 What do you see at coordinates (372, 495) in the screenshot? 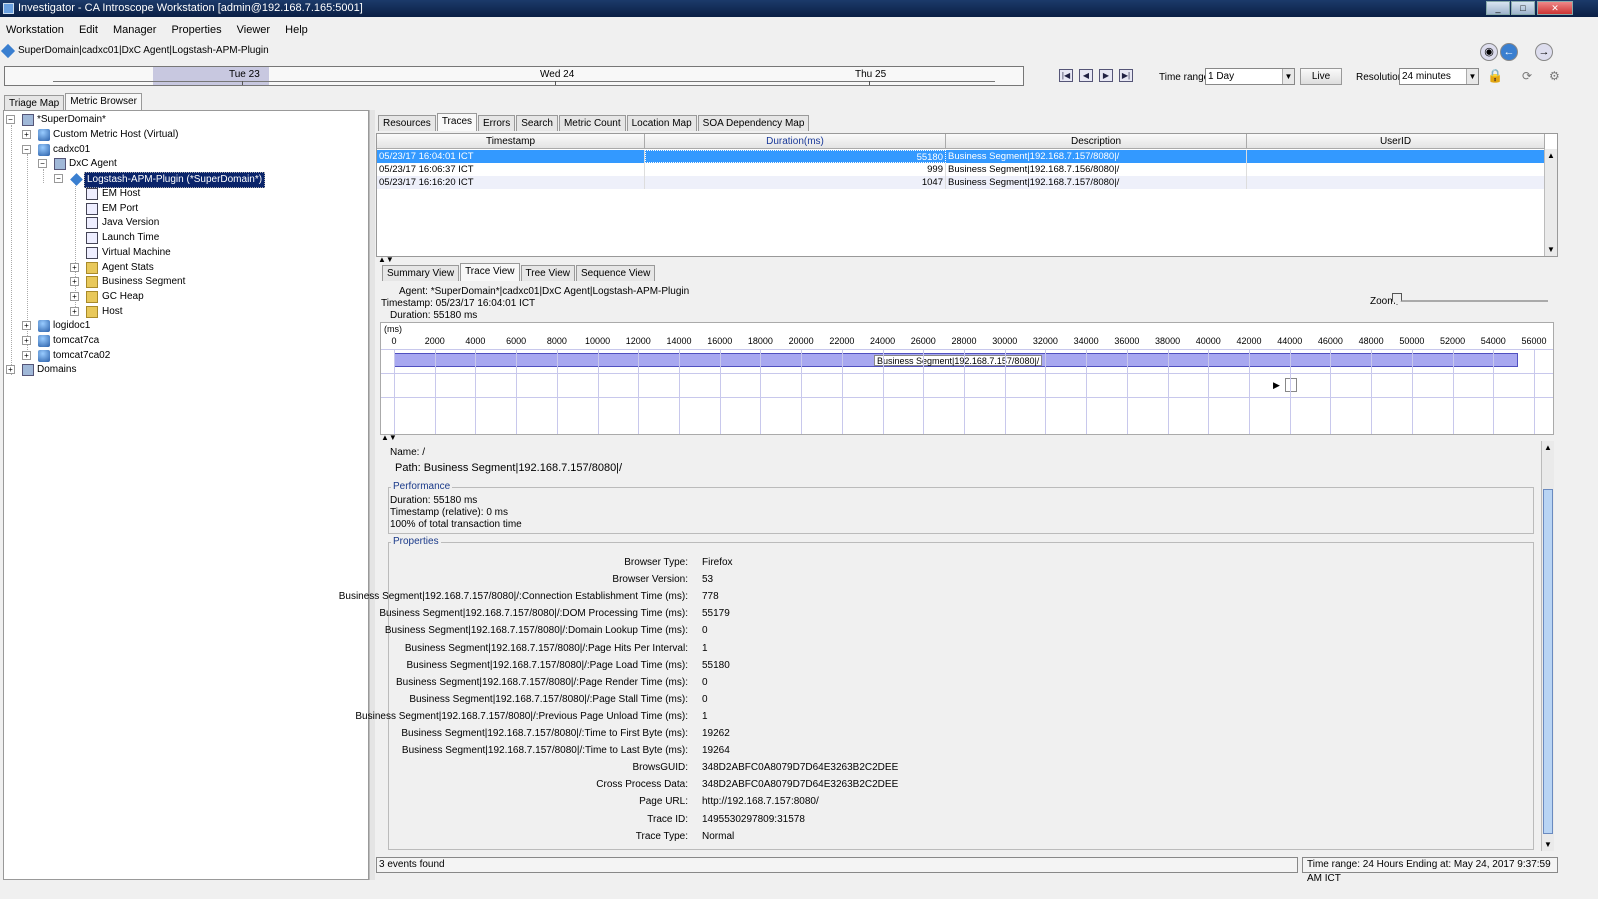
I see `splitter` at bounding box center [372, 495].